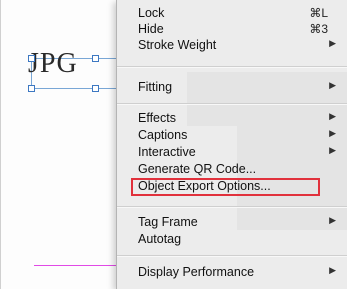  Describe the element at coordinates (31, 58) in the screenshot. I see `selection-handle-top-left` at that location.